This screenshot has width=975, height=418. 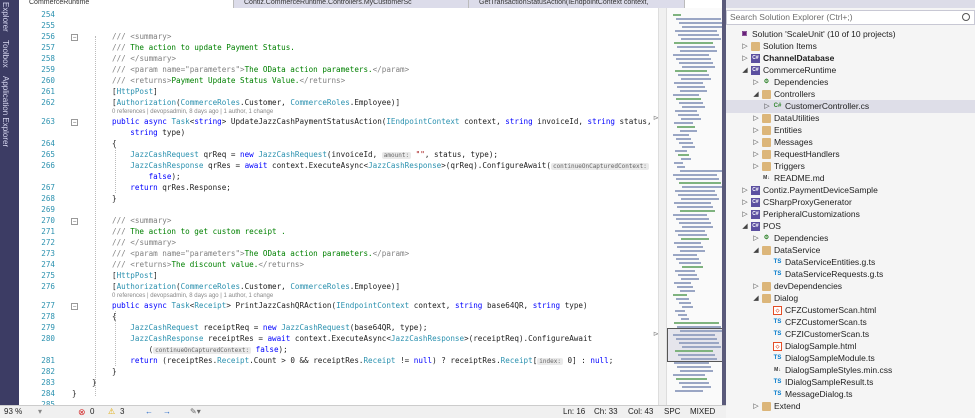 I want to click on brush-icon: ✎▾, so click(x=195, y=412).